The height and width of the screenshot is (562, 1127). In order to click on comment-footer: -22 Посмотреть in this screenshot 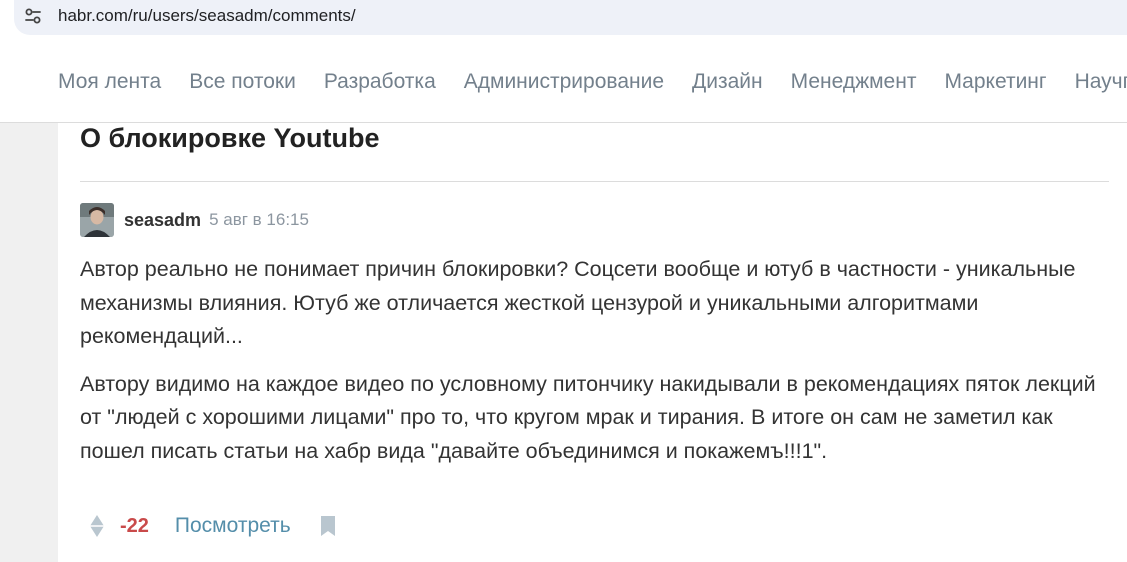, I will do `click(212, 526)`.